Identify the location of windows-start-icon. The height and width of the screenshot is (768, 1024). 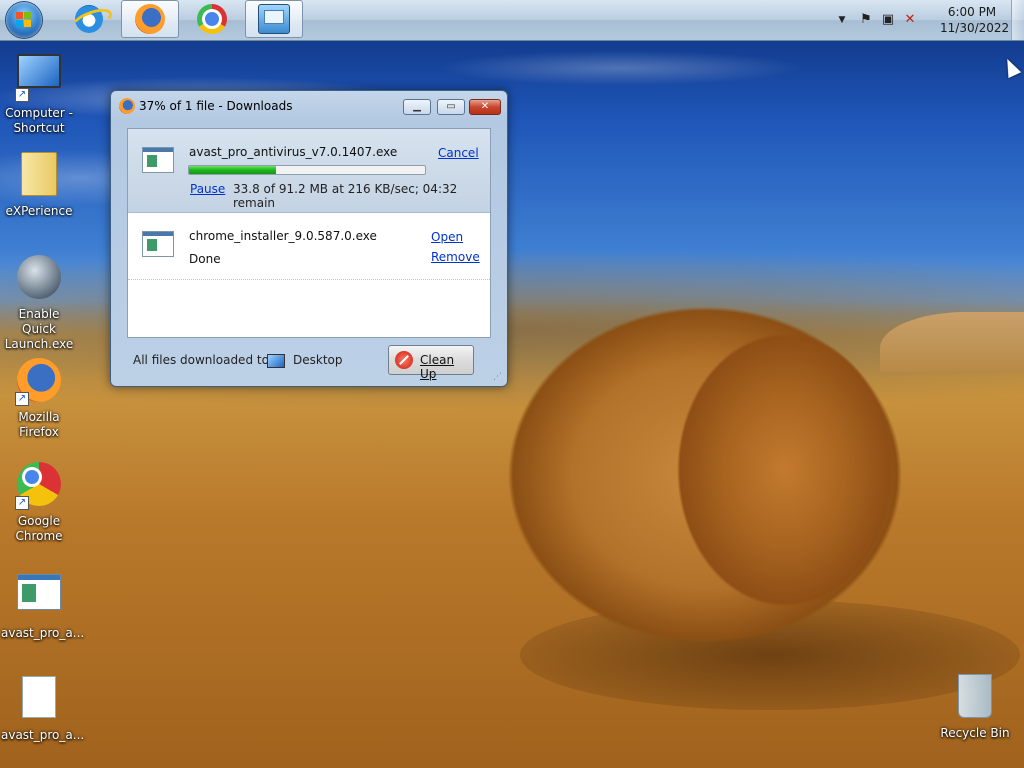
(24, 20).